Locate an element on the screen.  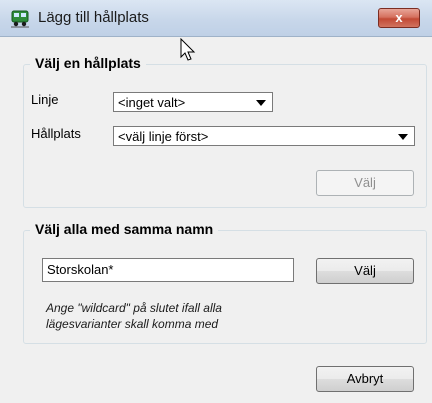
select-by-name-button-label: Välj is located at coordinates (365, 270).